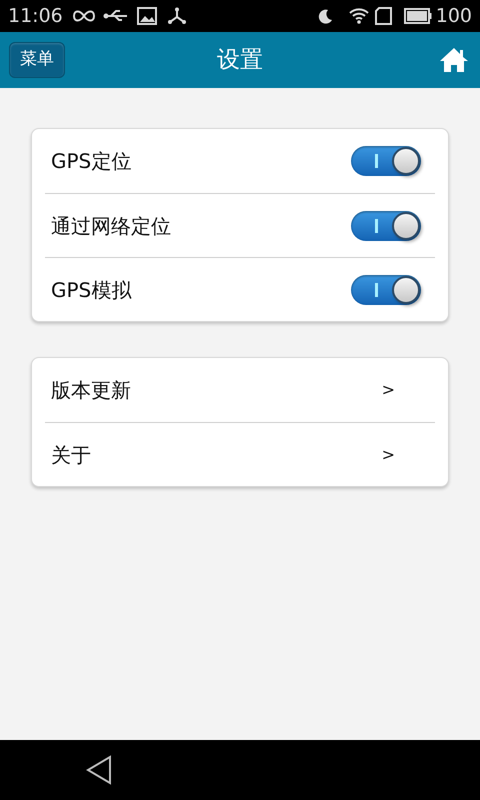 Image resolution: width=480 pixels, height=800 pixels. What do you see at coordinates (111, 226) in the screenshot?
I see `setting-label: 通过网络定位` at bounding box center [111, 226].